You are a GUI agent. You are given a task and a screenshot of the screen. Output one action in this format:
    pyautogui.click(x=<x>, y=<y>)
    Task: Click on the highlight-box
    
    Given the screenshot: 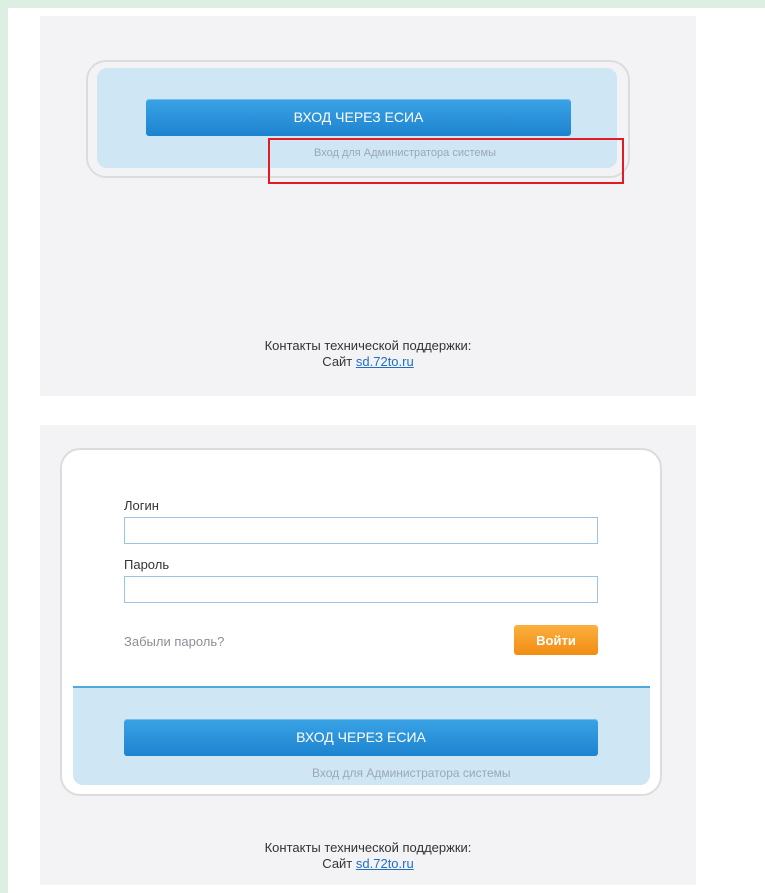 What is the action you would take?
    pyautogui.click(x=446, y=161)
    